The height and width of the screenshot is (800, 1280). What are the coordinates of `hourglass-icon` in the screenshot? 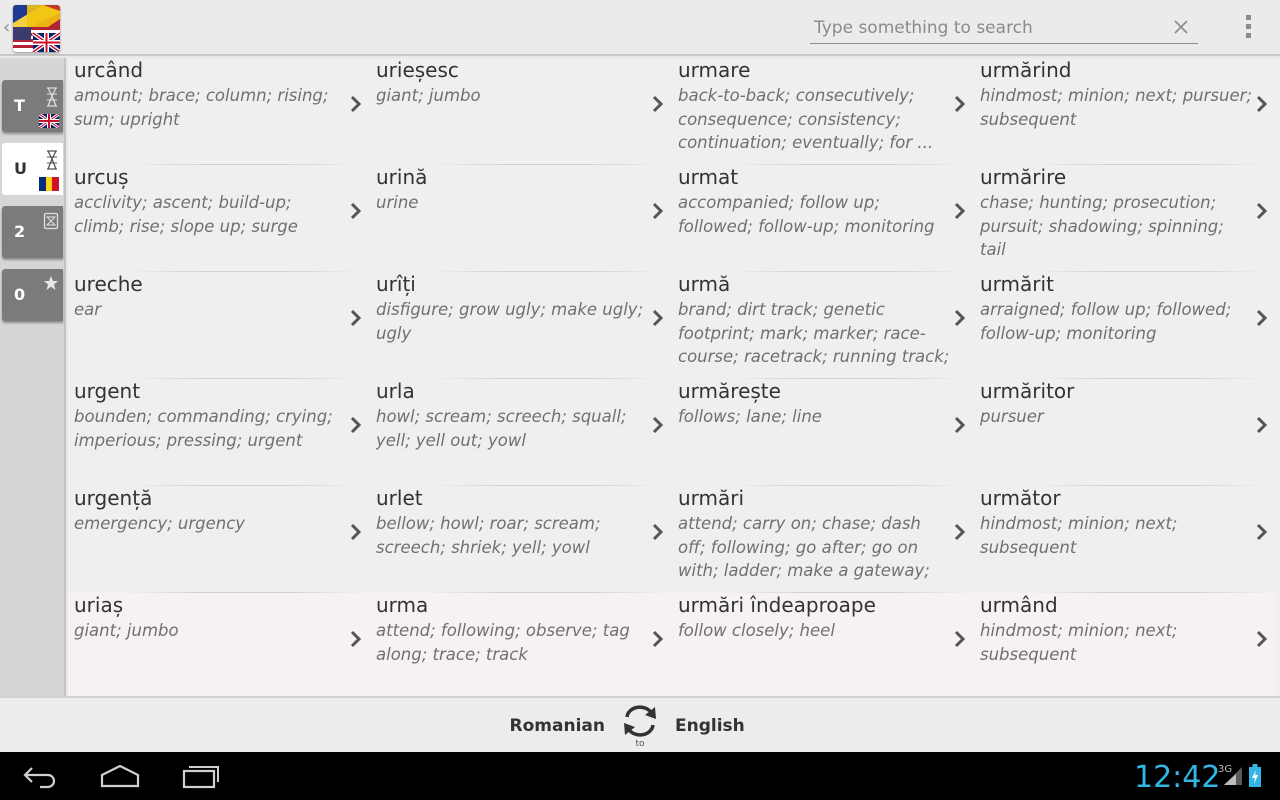 It's located at (52, 162).